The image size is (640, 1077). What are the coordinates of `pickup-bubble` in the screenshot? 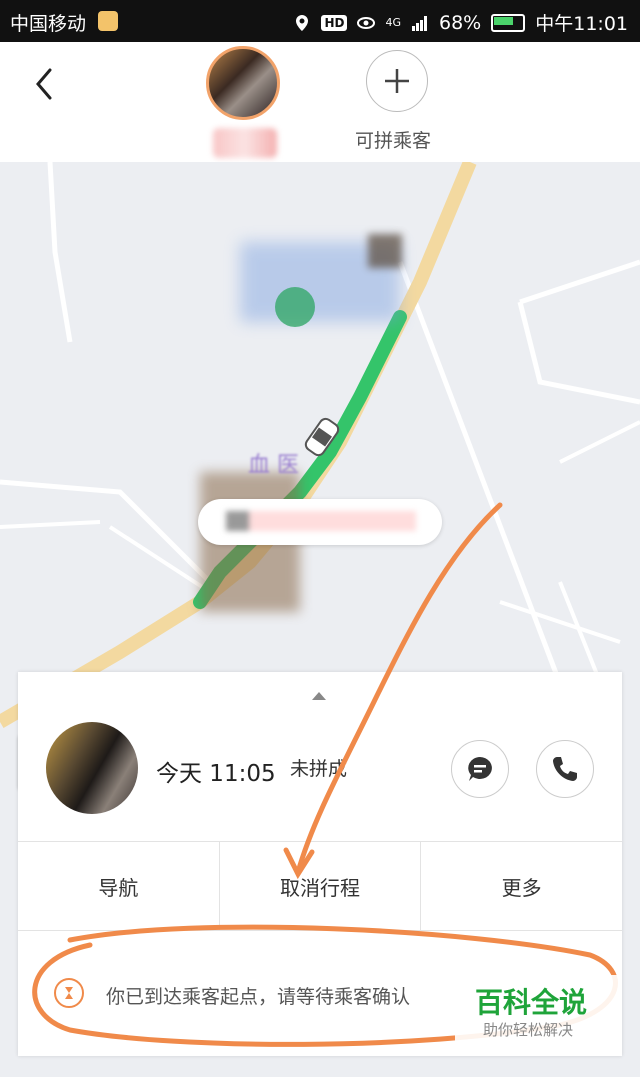 It's located at (320, 522).